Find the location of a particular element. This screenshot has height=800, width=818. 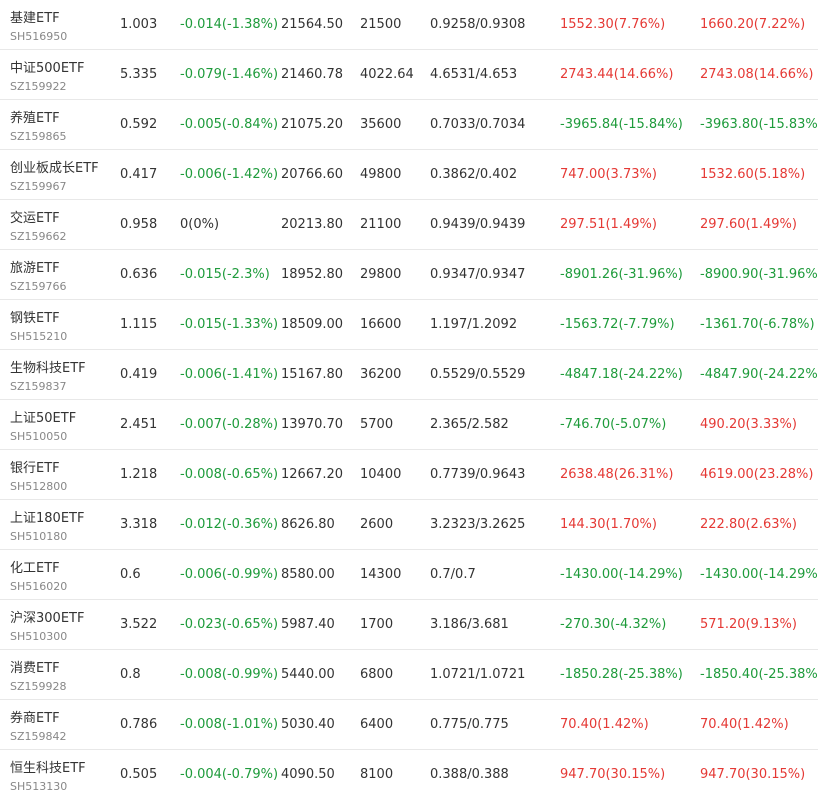

change-cell: -0.004(-0.79%) is located at coordinates (229, 774).